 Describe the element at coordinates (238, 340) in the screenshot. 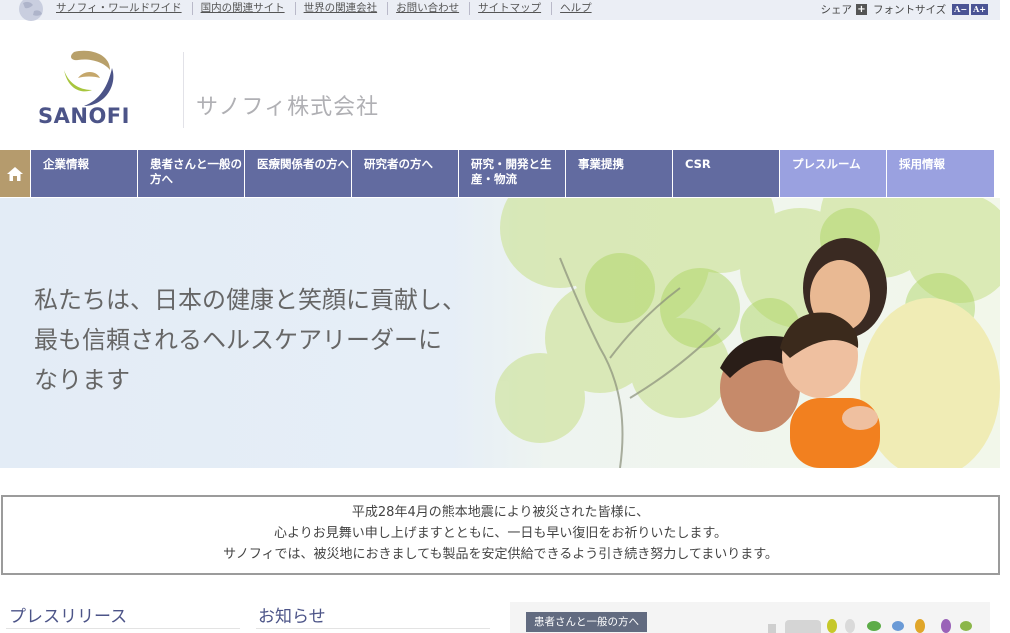

I see `hero-line-2: 最も信頼されるヘルスケアリーダーに` at that location.